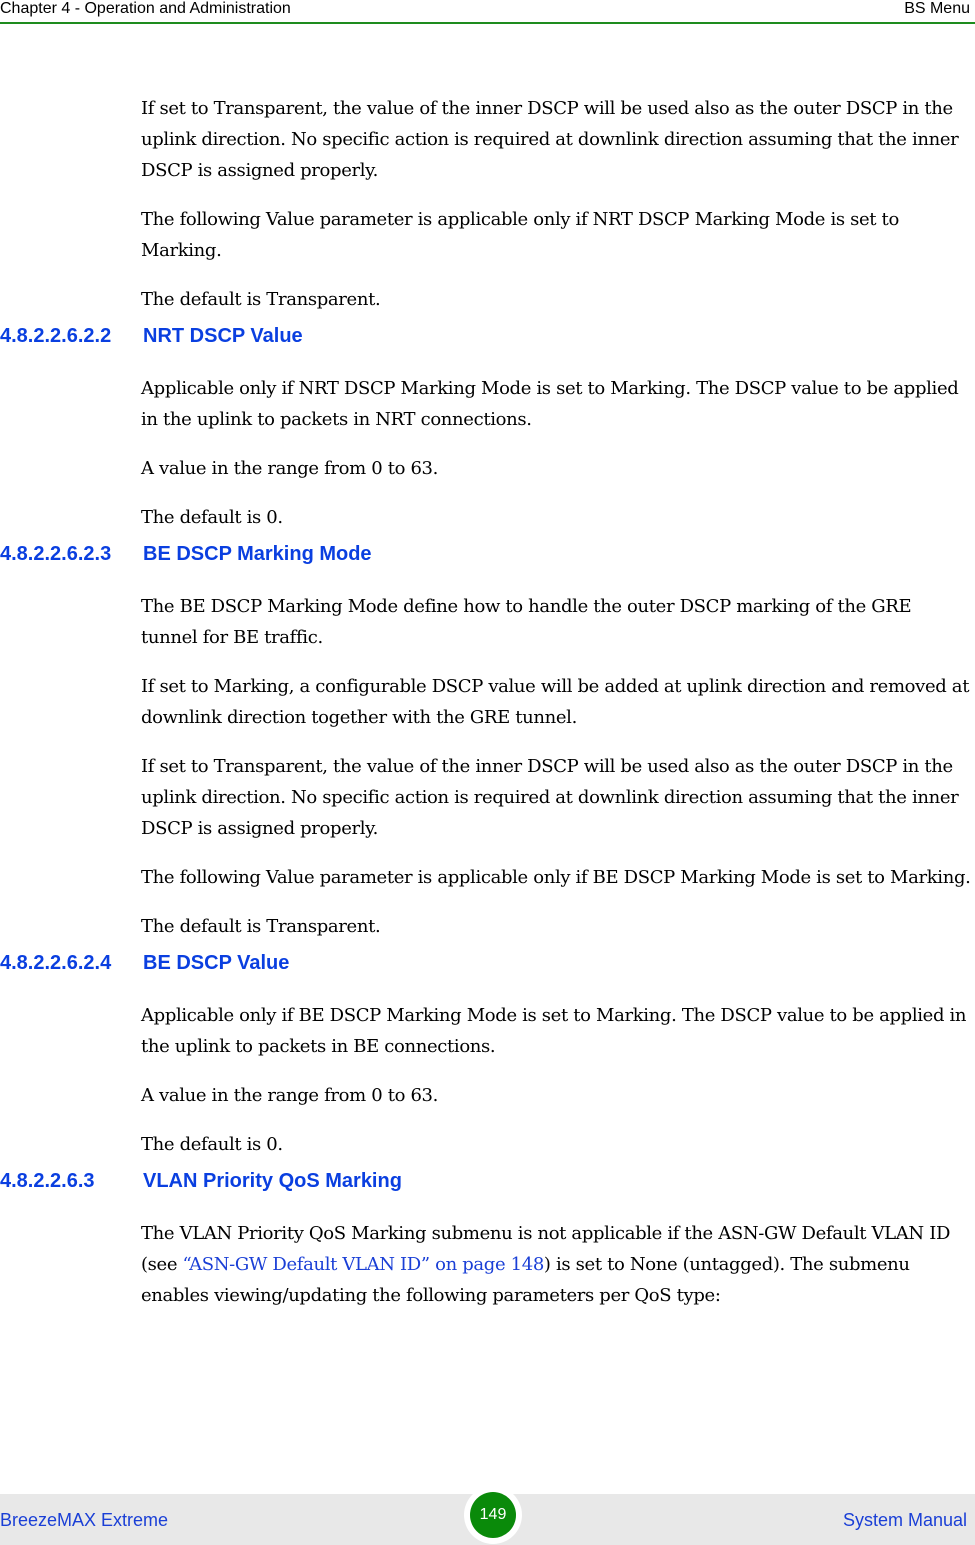 Image resolution: width=975 pixels, height=1545 pixels. Describe the element at coordinates (84, 1520) in the screenshot. I see `product-name: BreezeMAX Extreme` at that location.